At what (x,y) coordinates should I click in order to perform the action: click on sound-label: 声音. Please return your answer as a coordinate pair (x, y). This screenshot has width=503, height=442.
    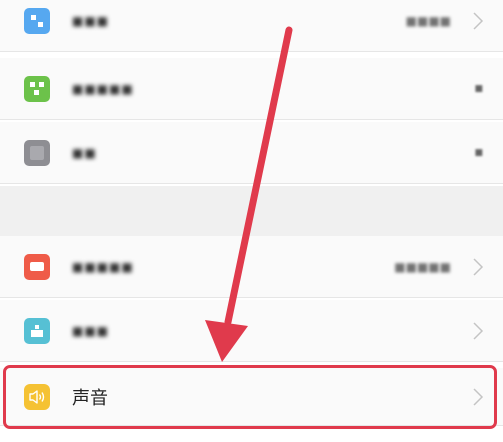
    Looking at the image, I should click on (90, 398).